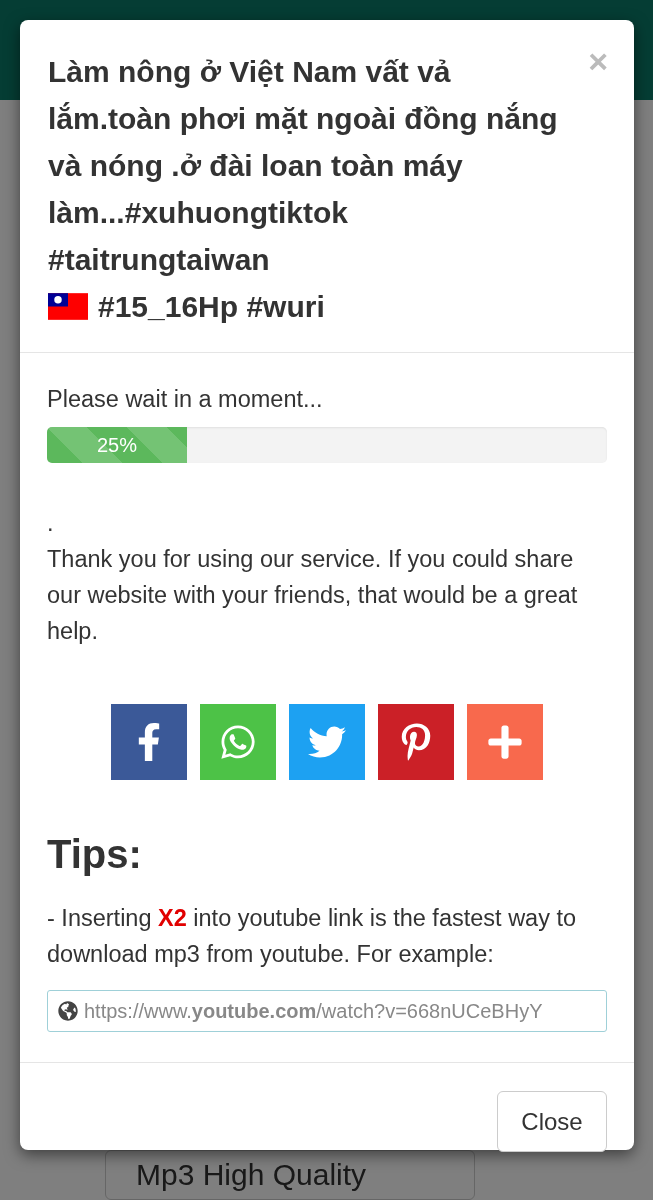 The height and width of the screenshot is (1200, 653). Describe the element at coordinates (313, 1011) in the screenshot. I see `example-url: https://www.youtube.com/watch?v=668nUCeBHyY` at that location.